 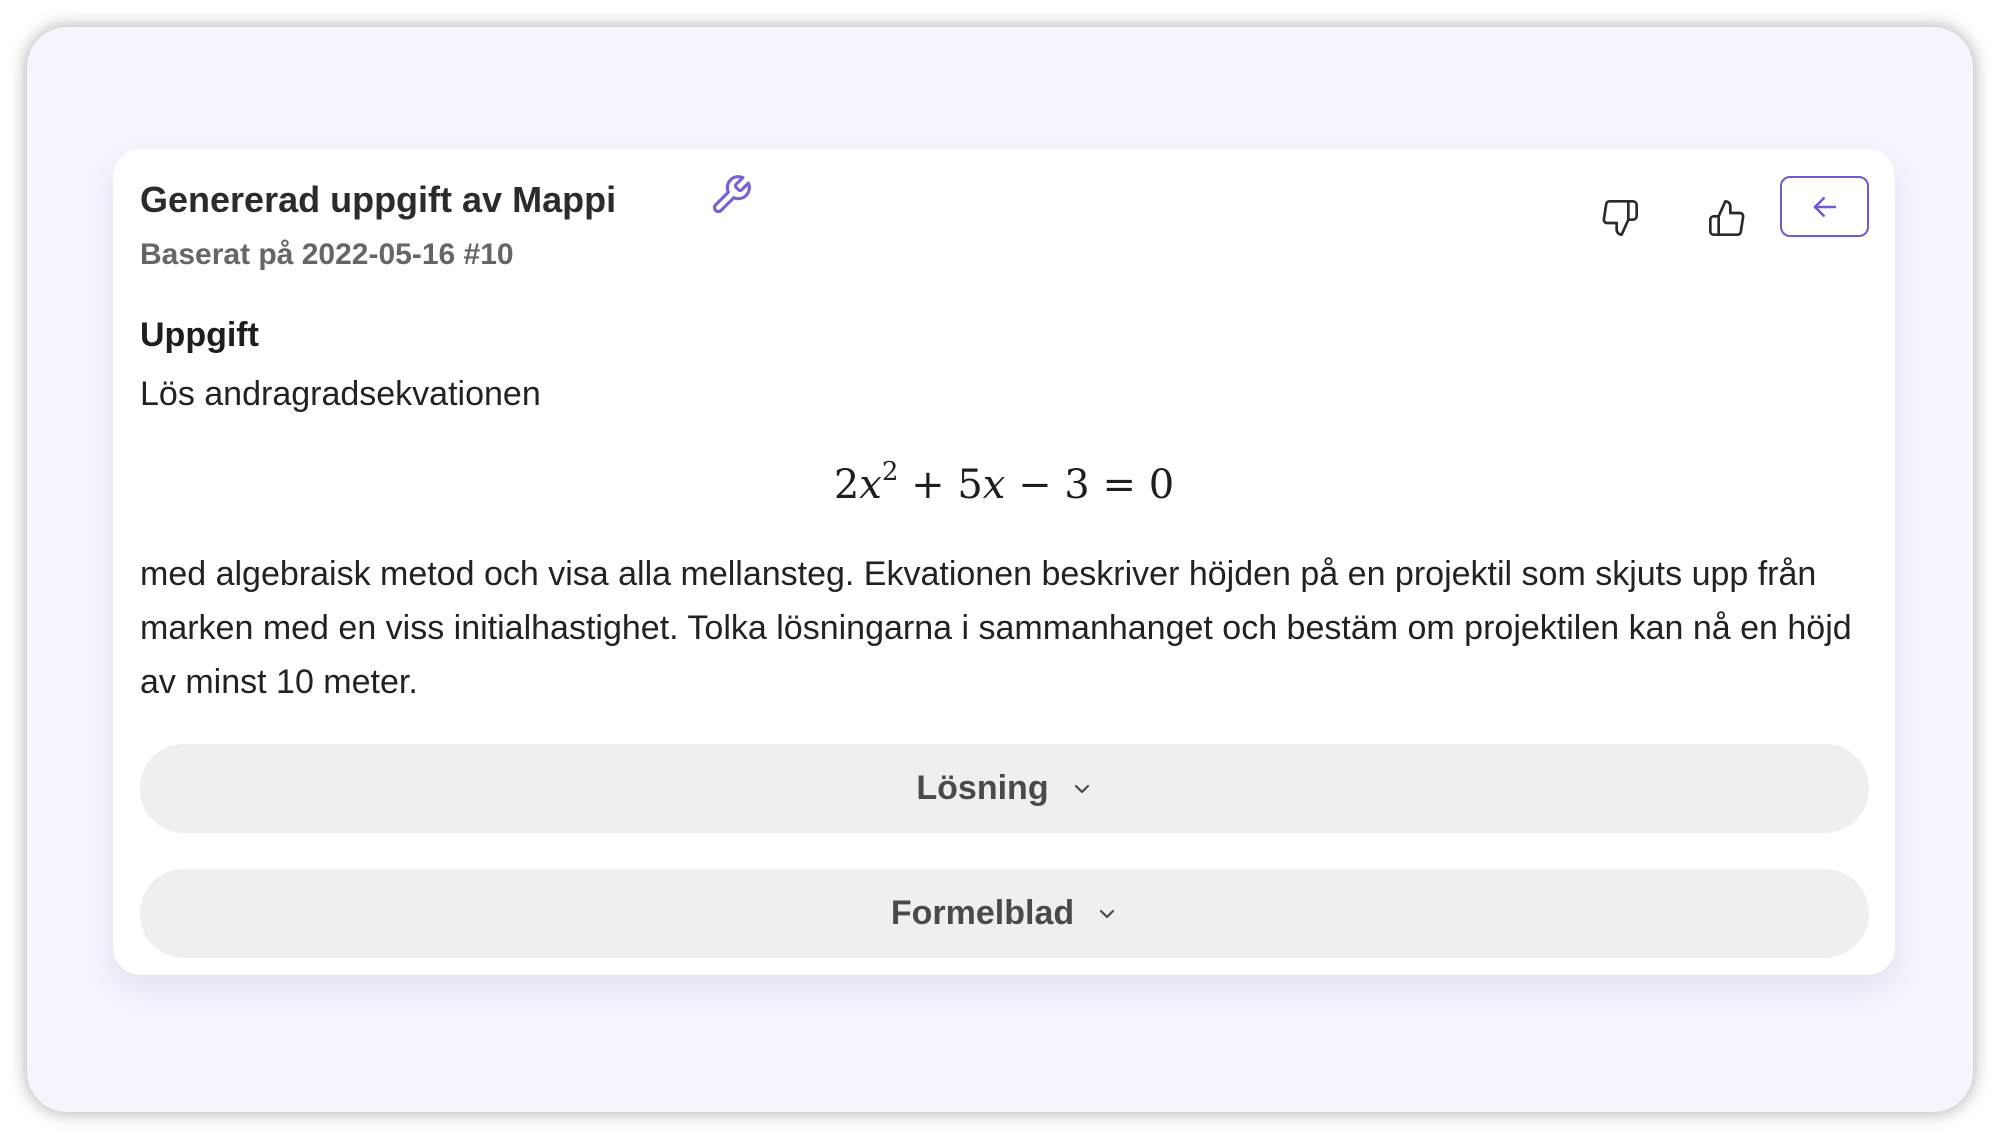 What do you see at coordinates (994, 485) in the screenshot?
I see `equation-var-2: x` at bounding box center [994, 485].